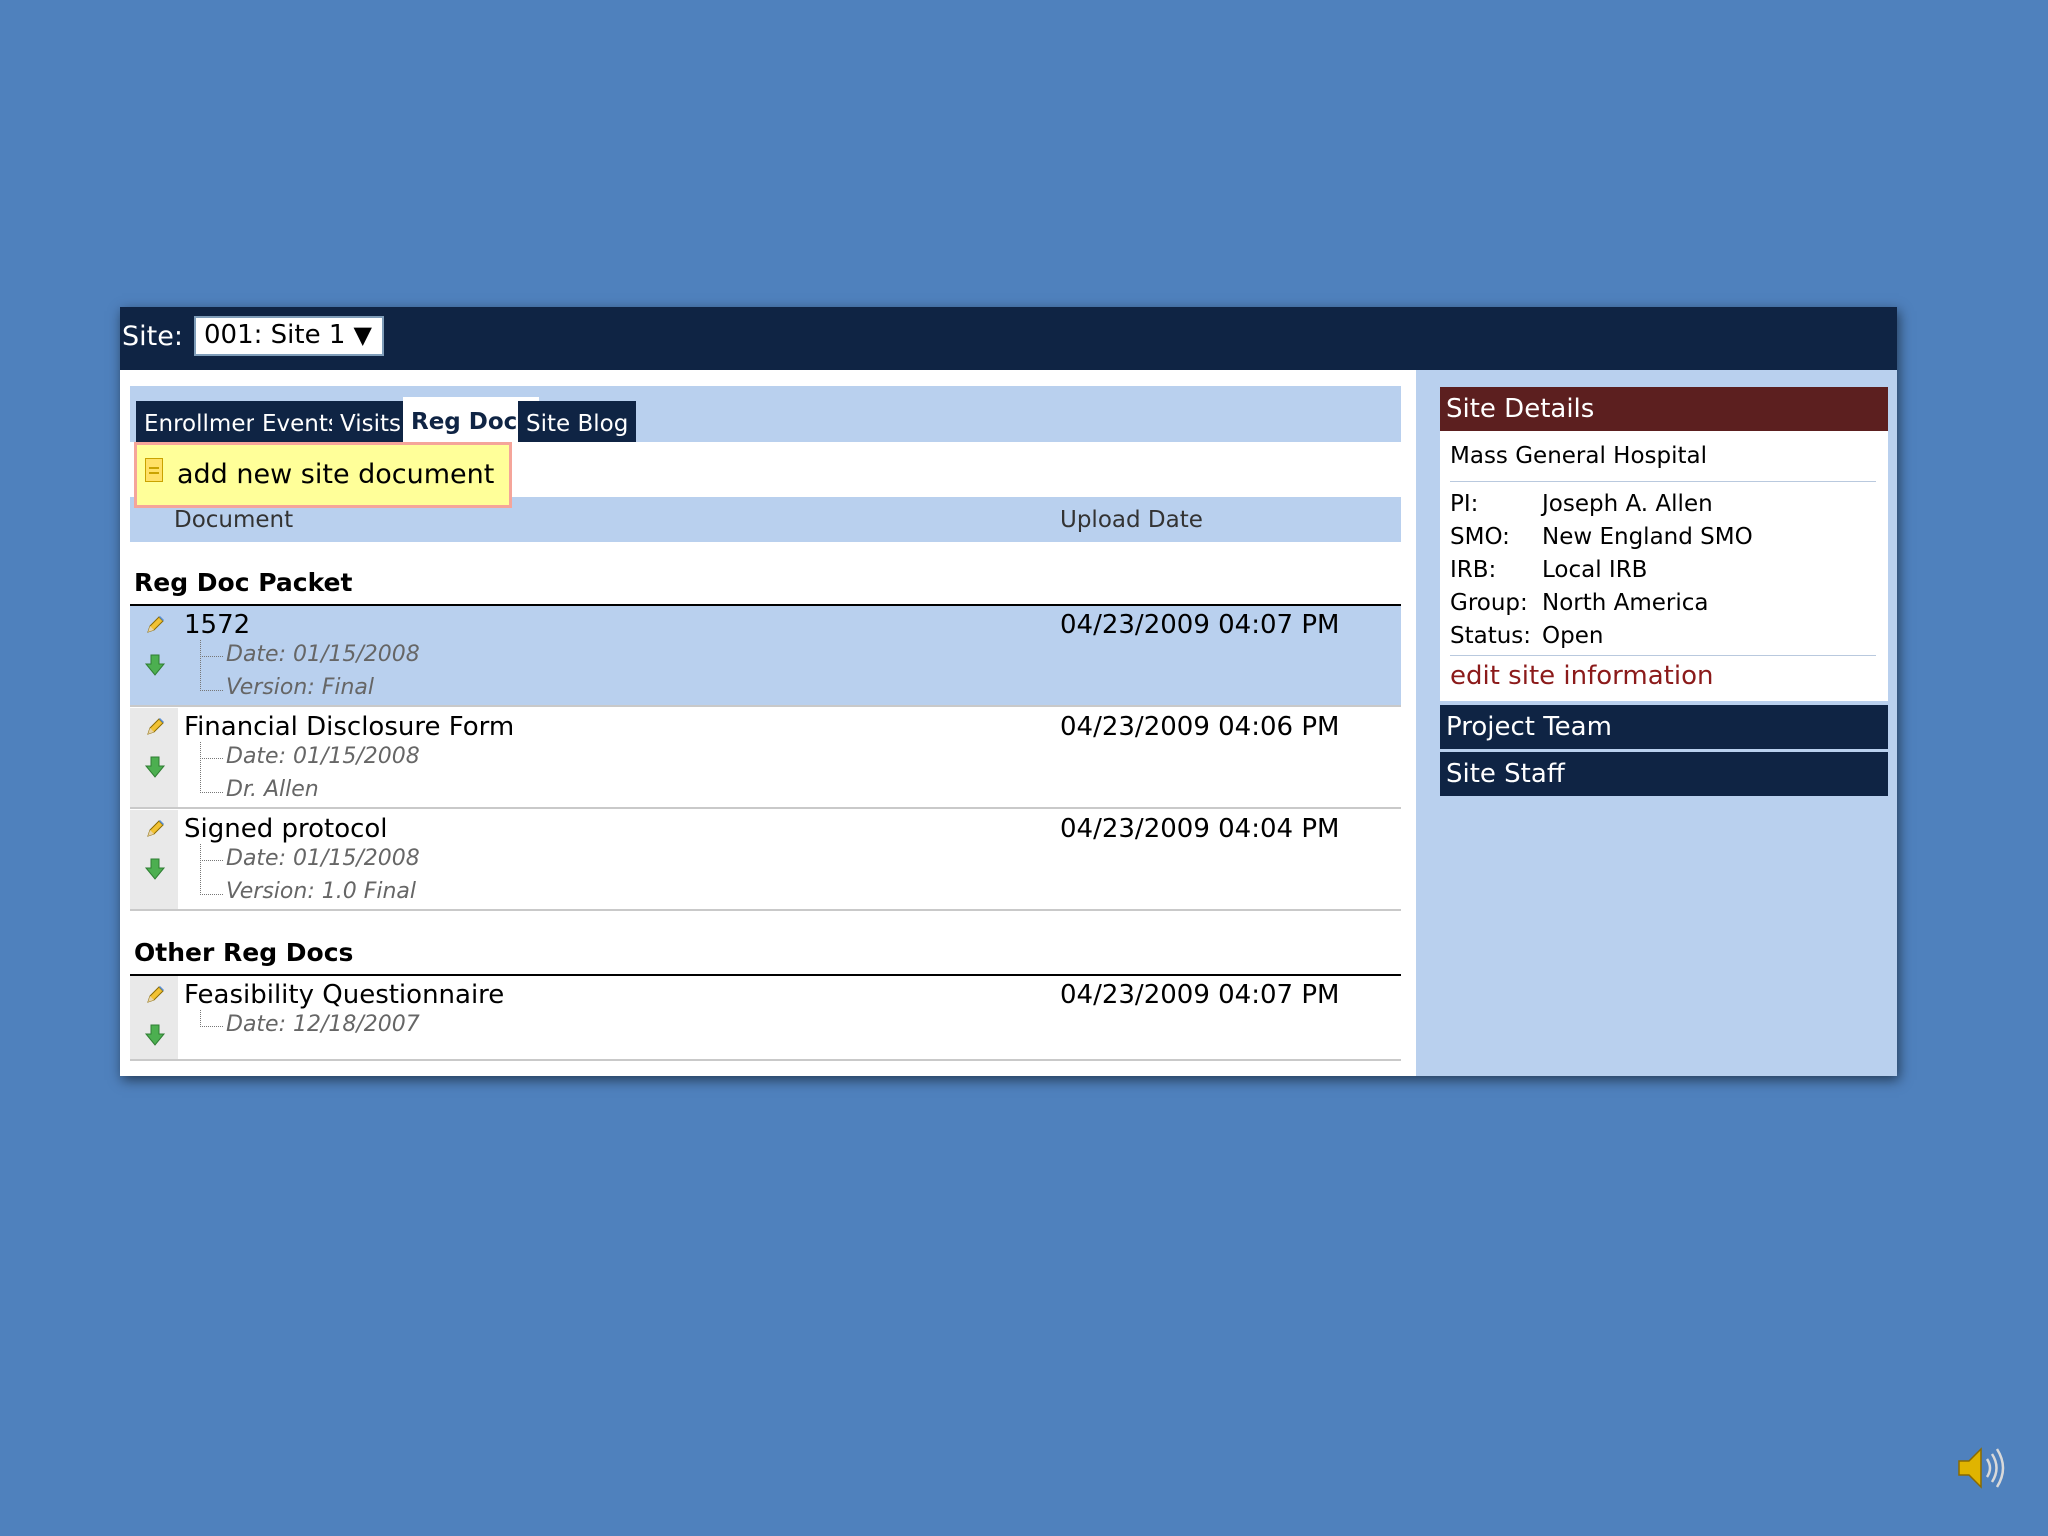 The image size is (2048, 1536). What do you see at coordinates (1595, 570) in the screenshot?
I see `detail-value: Local IRB` at bounding box center [1595, 570].